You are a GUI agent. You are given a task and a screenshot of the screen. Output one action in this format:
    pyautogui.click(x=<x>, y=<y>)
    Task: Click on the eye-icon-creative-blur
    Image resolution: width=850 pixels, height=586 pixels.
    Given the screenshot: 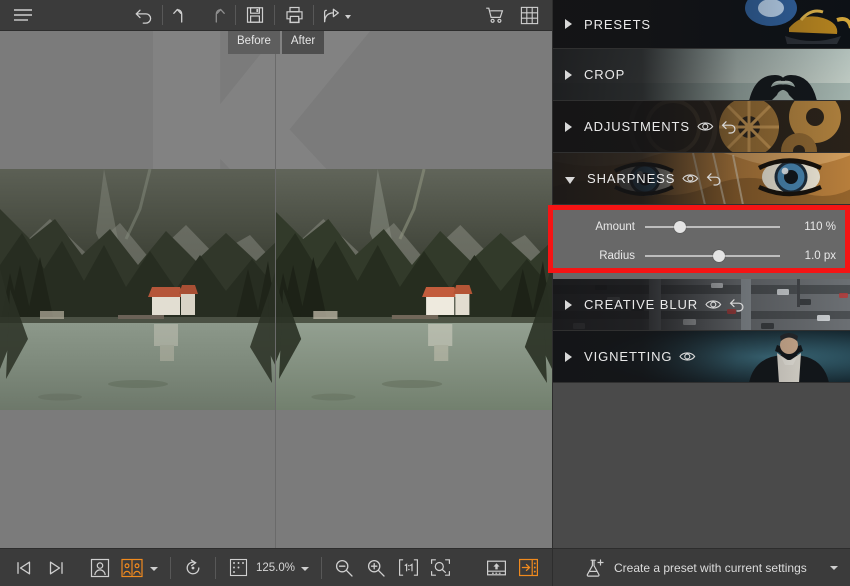 What is the action you would take?
    pyautogui.click(x=713, y=304)
    